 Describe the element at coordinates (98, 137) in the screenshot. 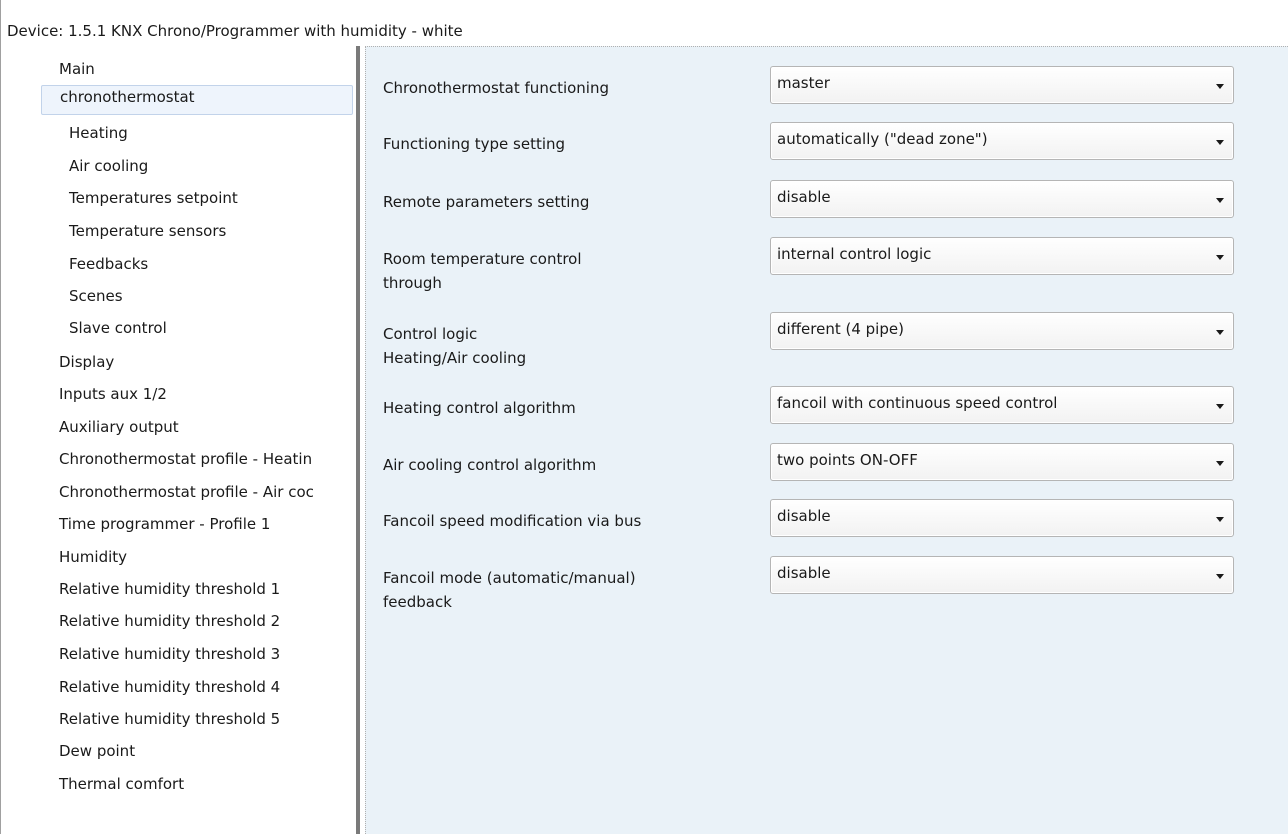

I see `sidebar-item-heating: Heating` at that location.